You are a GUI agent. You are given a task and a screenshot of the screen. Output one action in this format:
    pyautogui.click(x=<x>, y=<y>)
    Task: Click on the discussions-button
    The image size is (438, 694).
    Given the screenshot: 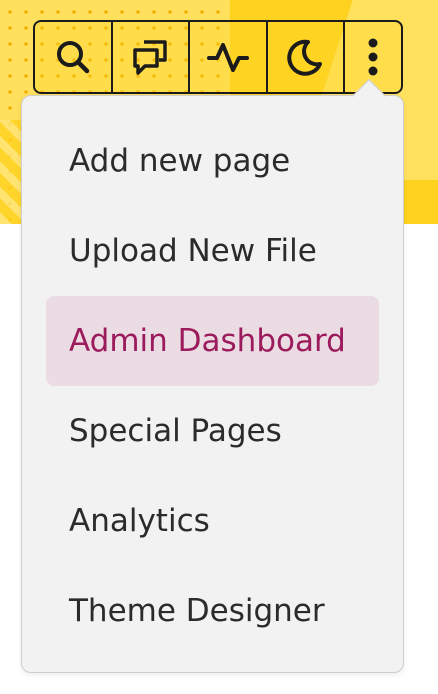 What is the action you would take?
    pyautogui.click(x=151, y=57)
    